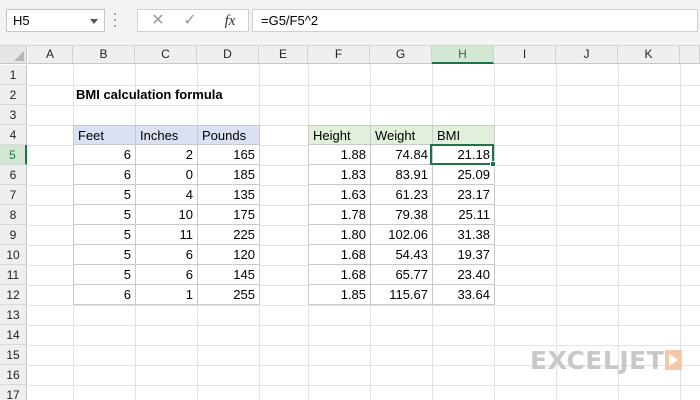 The height and width of the screenshot is (400, 700). I want to click on insert-function-icon: fx, so click(230, 21).